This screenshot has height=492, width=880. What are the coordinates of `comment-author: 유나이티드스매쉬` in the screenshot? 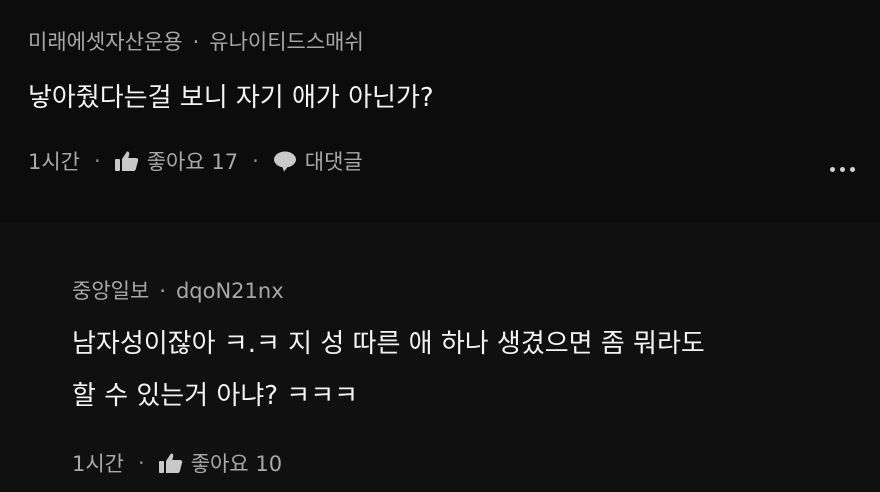 It's located at (286, 42).